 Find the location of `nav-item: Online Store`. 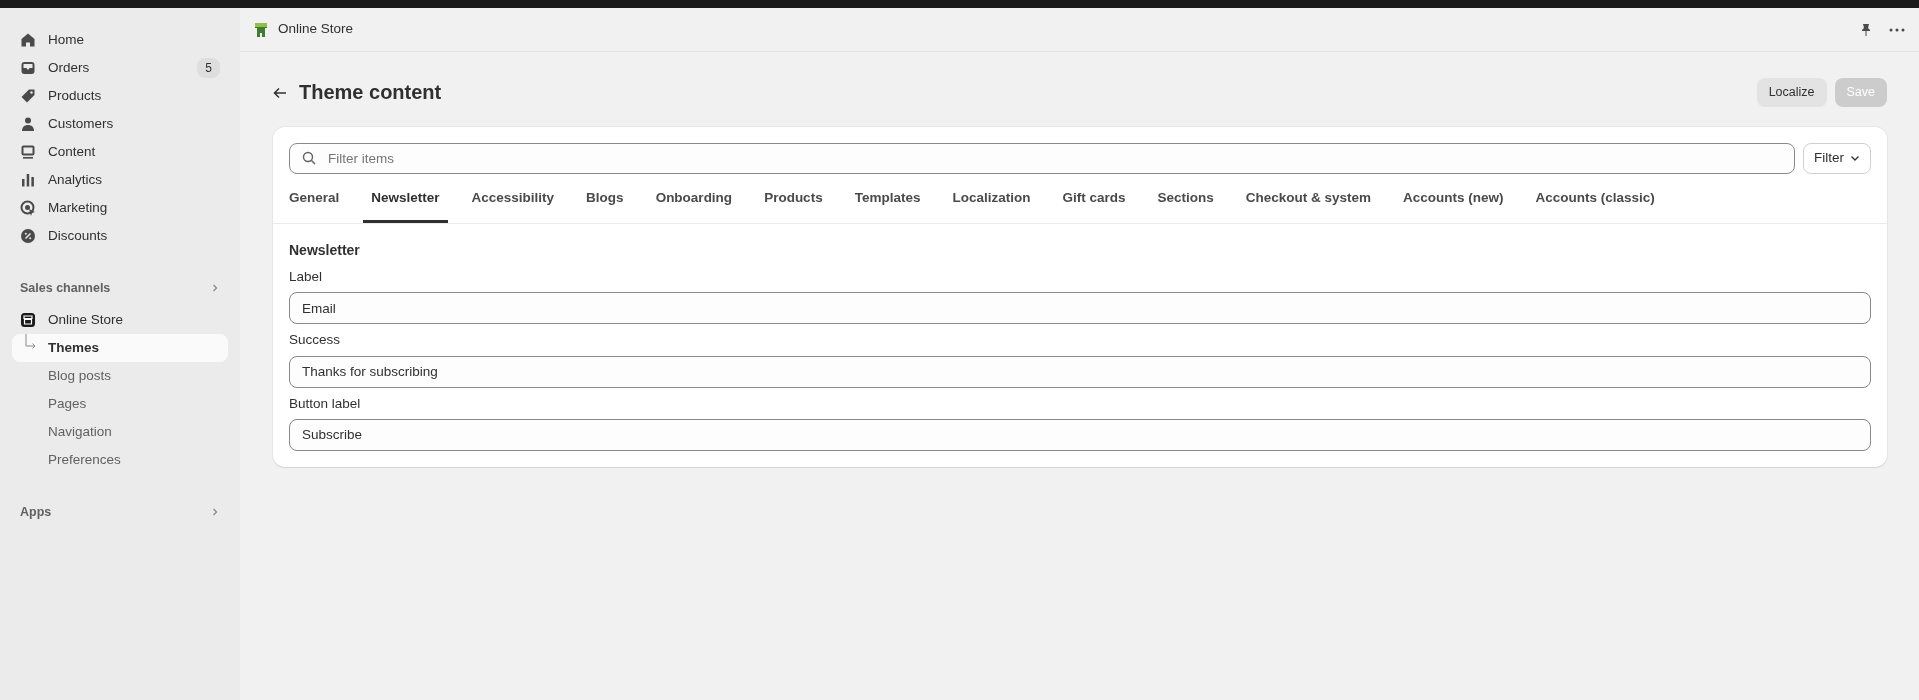

nav-item: Online Store is located at coordinates (120, 320).